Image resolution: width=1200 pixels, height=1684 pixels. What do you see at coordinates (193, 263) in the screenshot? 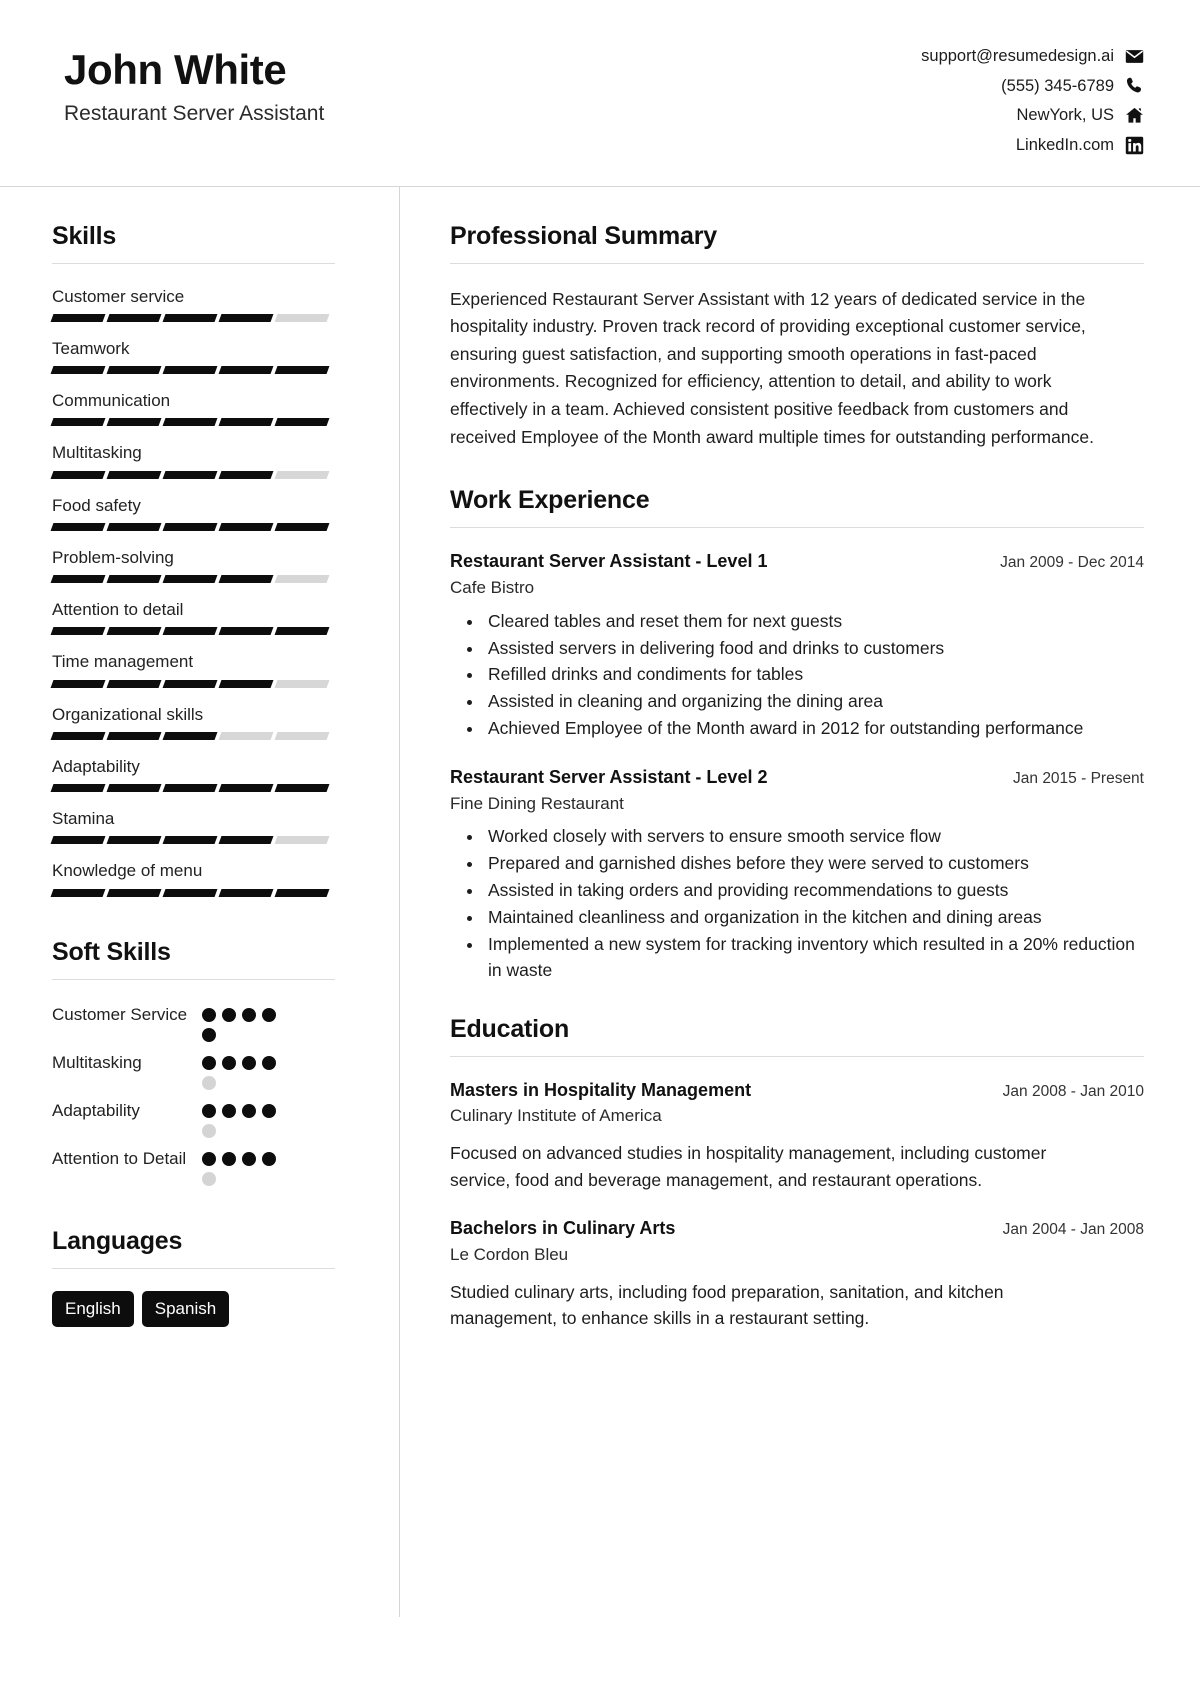
I see `skills-divider` at bounding box center [193, 263].